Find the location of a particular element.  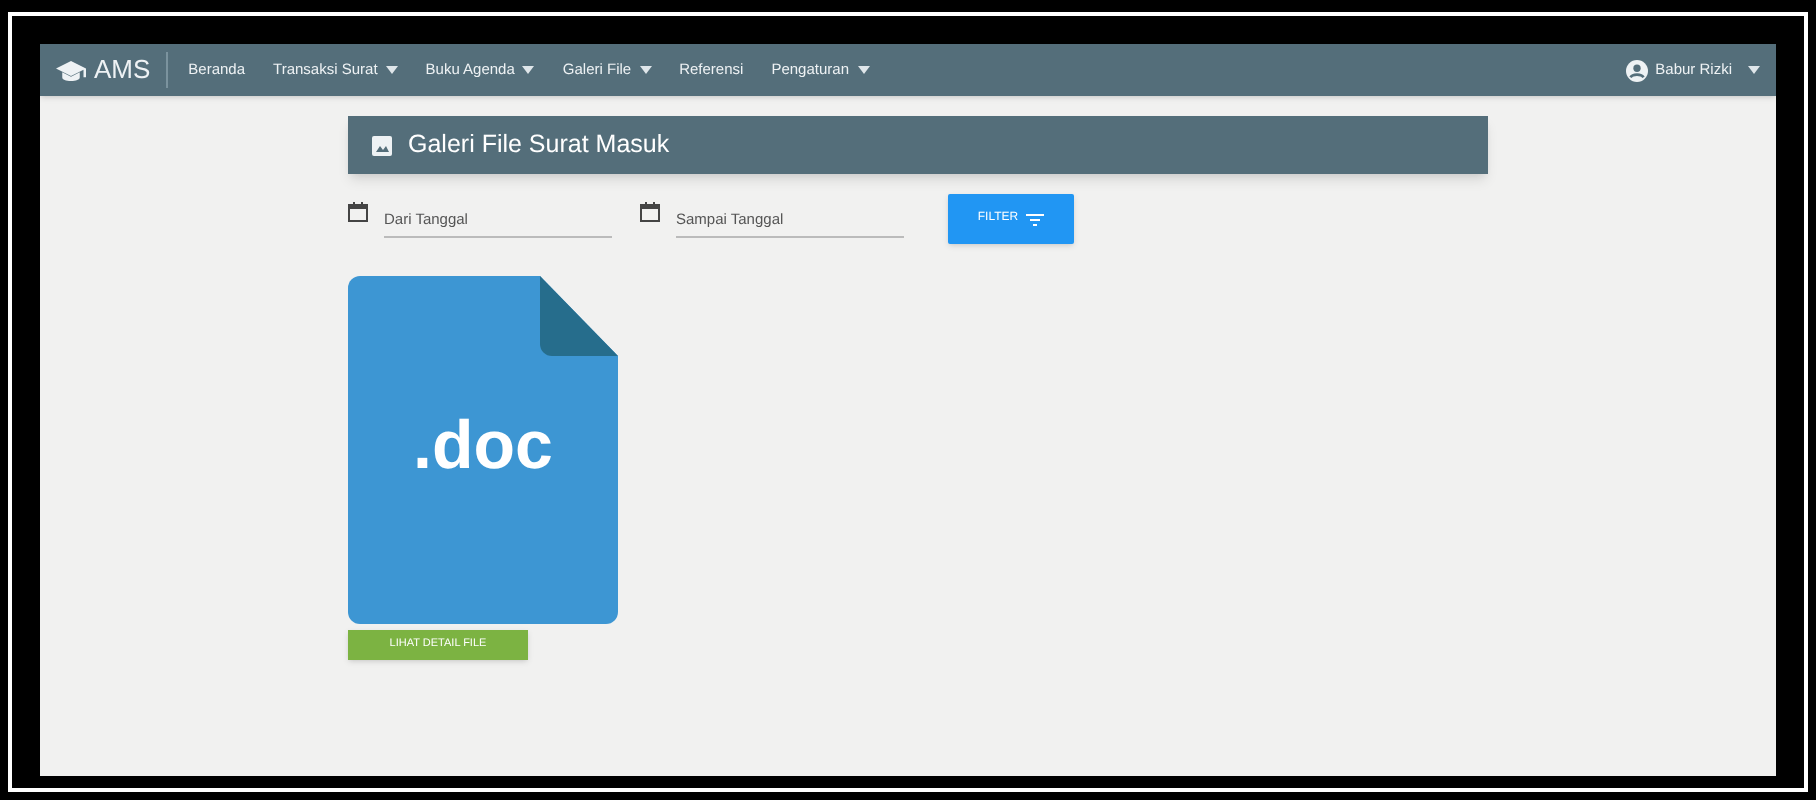

filter-icon is located at coordinates (1035, 219).